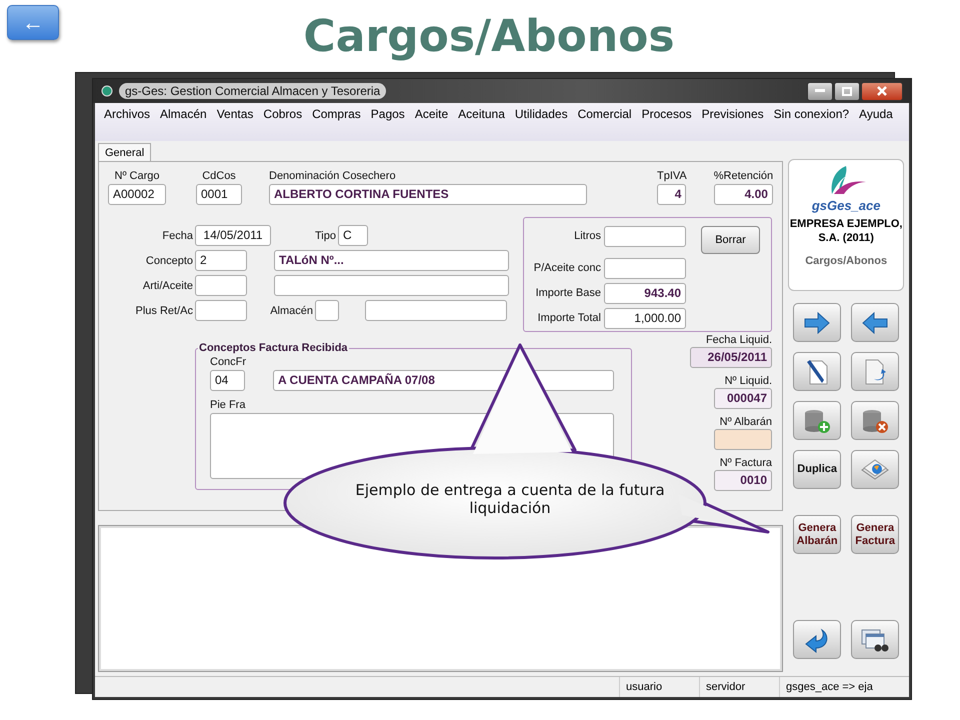  I want to click on field-label: Nº Factura, so click(746, 463).